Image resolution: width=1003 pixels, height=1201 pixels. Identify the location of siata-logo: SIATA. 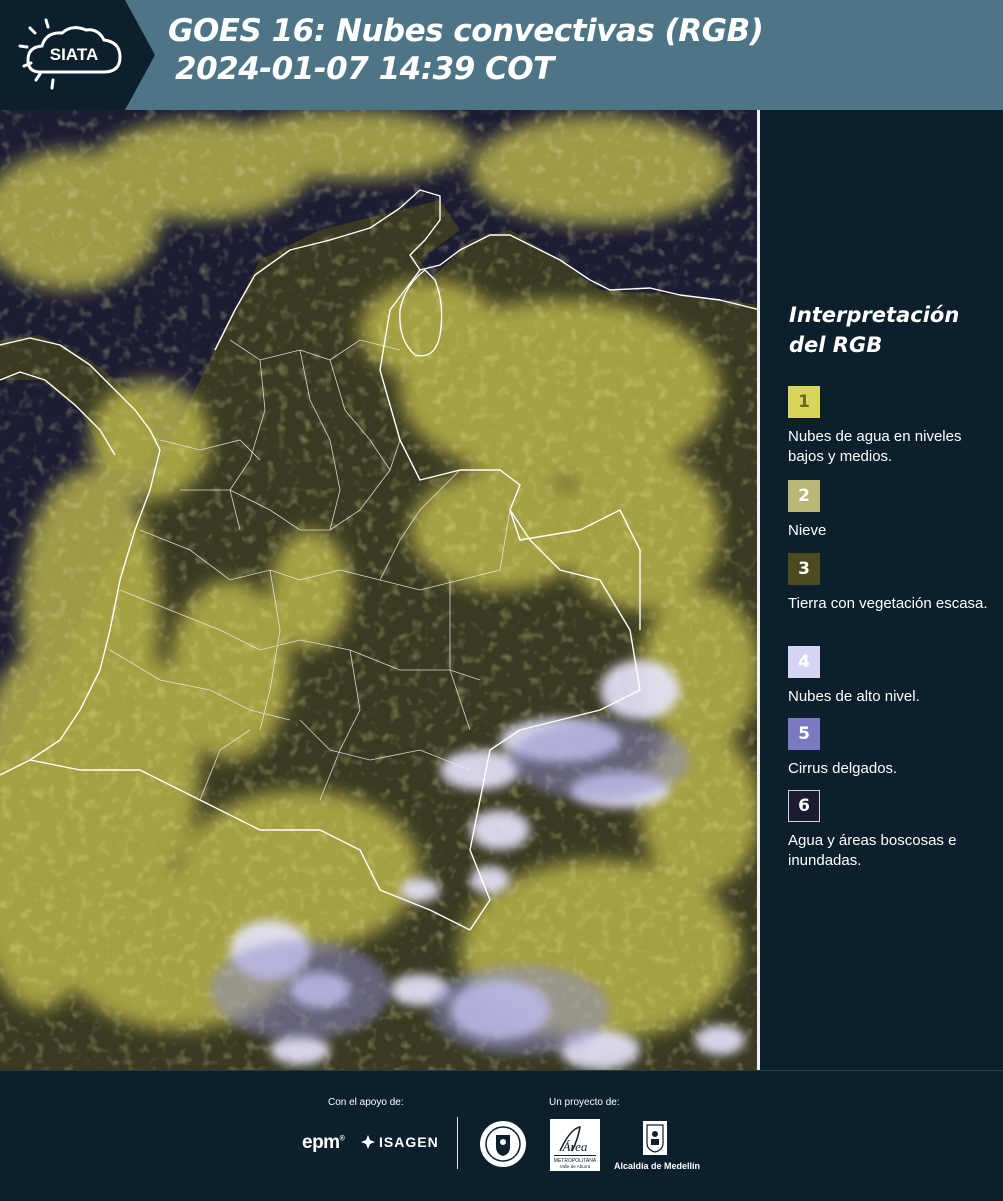
(77, 55).